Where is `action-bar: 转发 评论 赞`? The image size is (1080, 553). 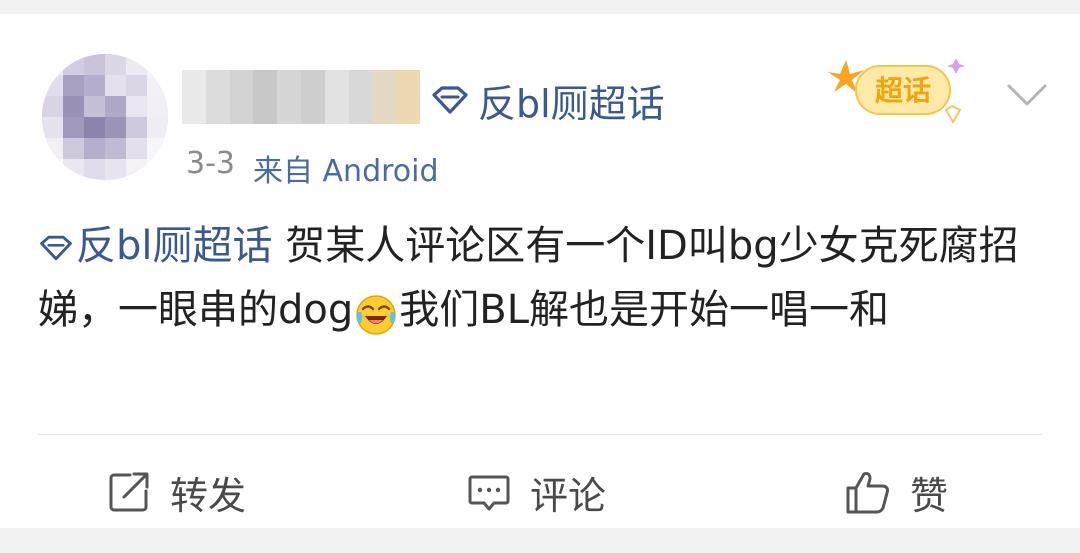 action-bar: 转发 评论 赞 is located at coordinates (540, 492).